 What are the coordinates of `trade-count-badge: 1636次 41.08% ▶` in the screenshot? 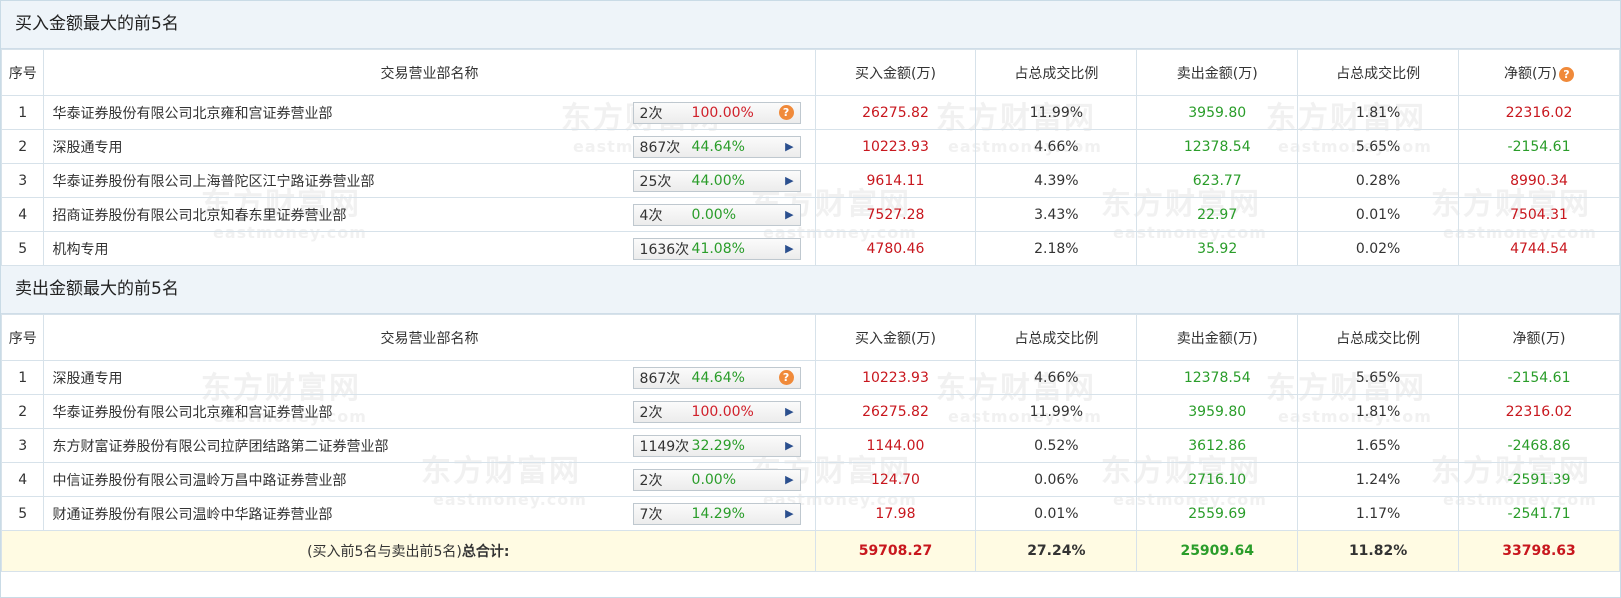 It's located at (716, 248).